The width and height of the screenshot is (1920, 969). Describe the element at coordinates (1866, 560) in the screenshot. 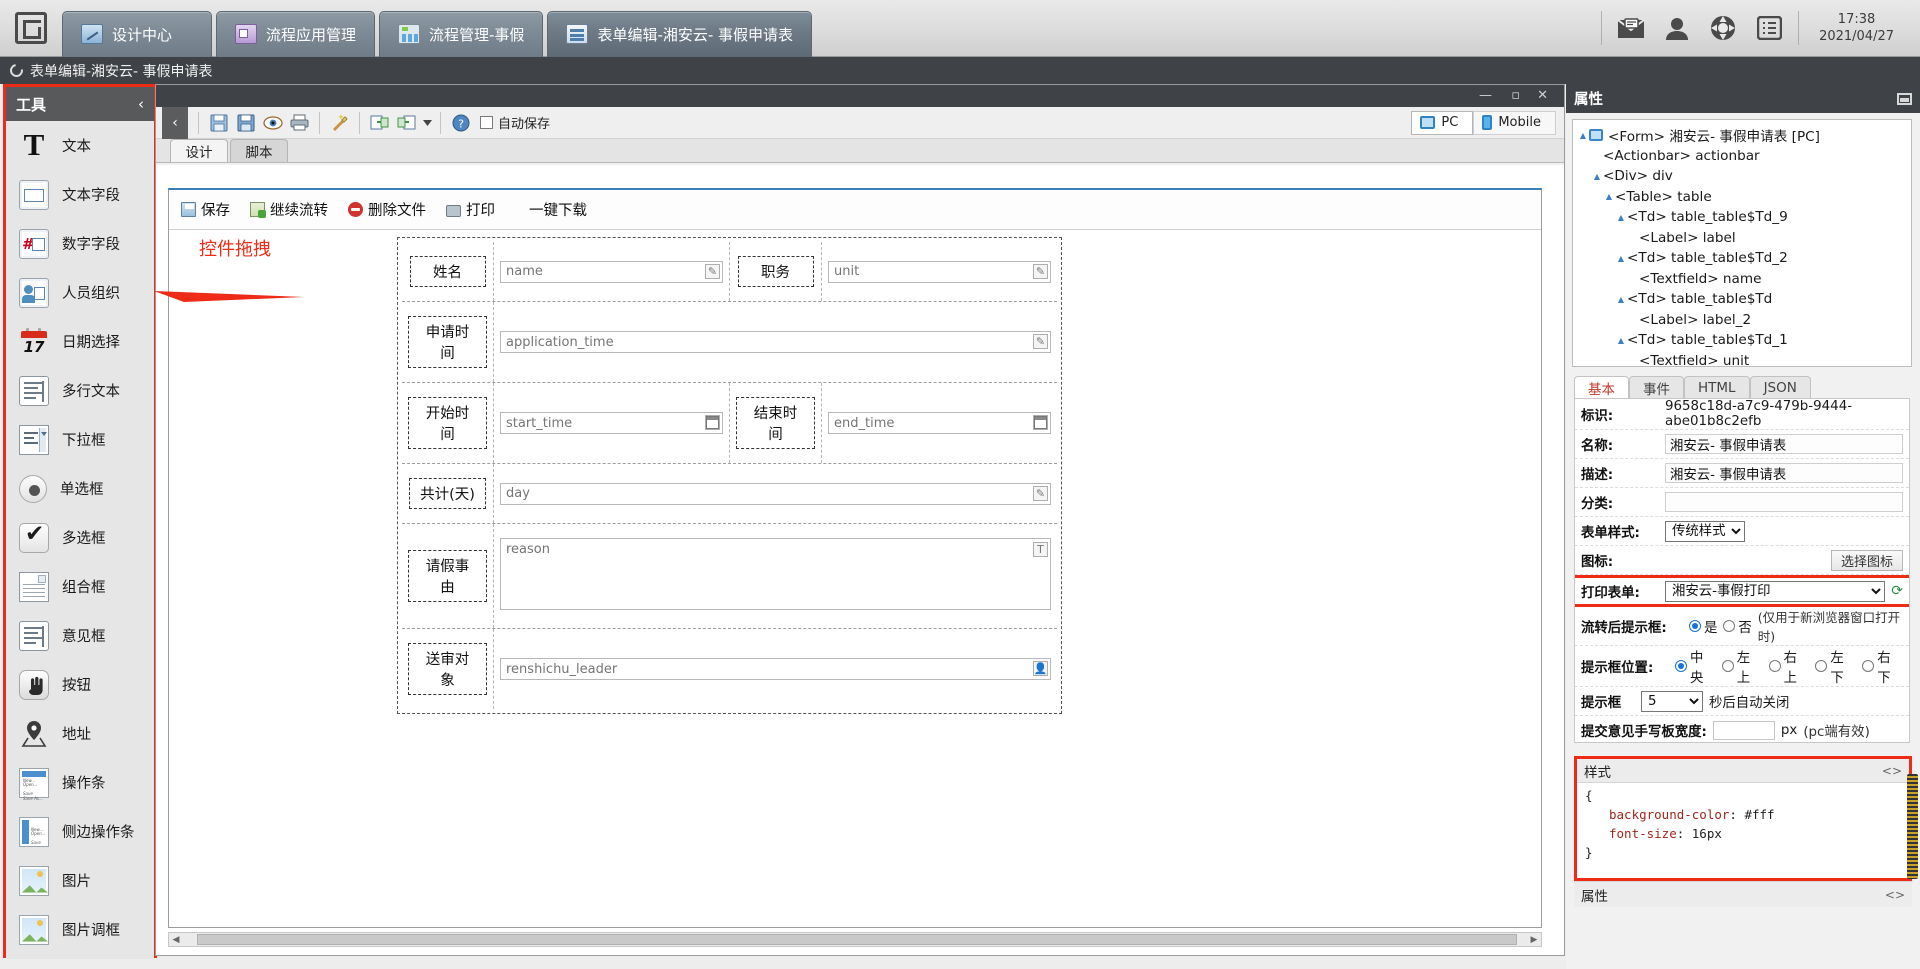

I see `choose-icon-button: 选择图标` at that location.